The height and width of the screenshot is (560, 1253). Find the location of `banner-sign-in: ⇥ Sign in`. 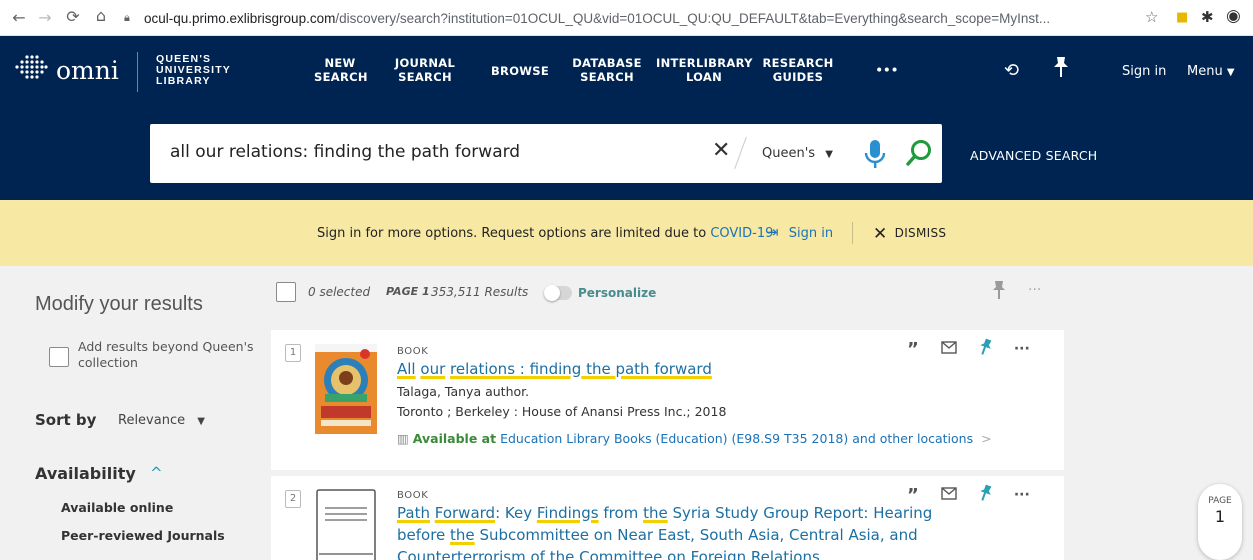

banner-sign-in: ⇥ Sign in is located at coordinates (799, 232).